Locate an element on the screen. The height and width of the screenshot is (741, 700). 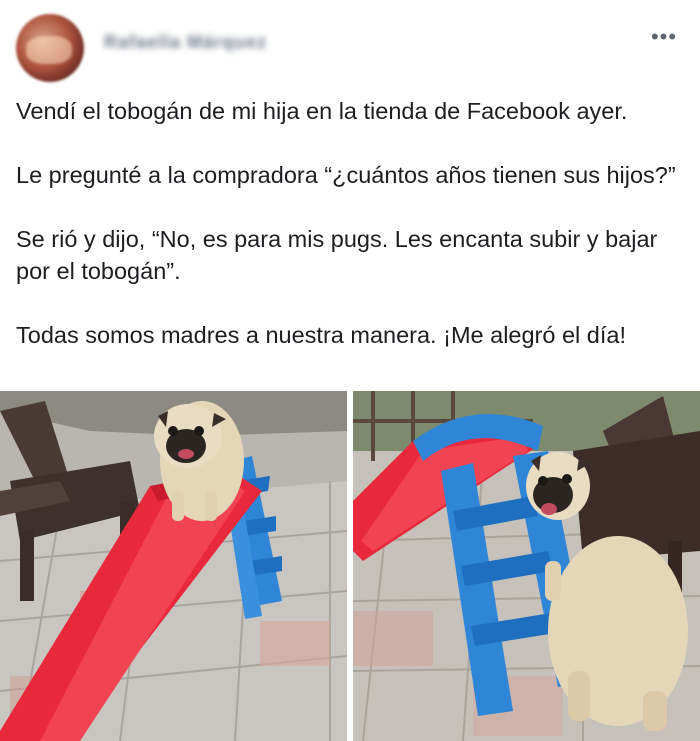
author-name: Rafaella Márquez is located at coordinates (185, 42).